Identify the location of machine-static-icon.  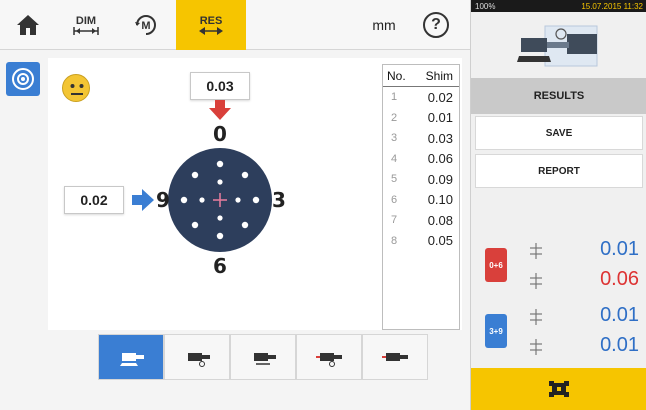
(132, 359).